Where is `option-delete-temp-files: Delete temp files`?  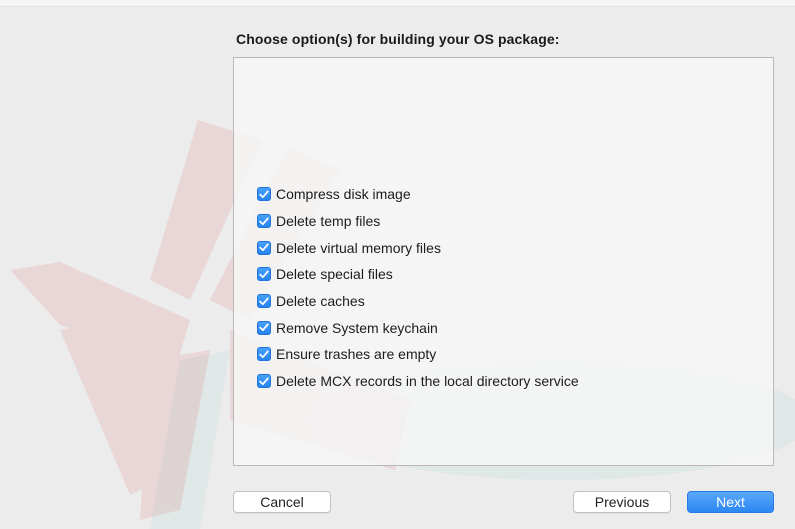 option-delete-temp-files: Delete temp files is located at coordinates (418, 221).